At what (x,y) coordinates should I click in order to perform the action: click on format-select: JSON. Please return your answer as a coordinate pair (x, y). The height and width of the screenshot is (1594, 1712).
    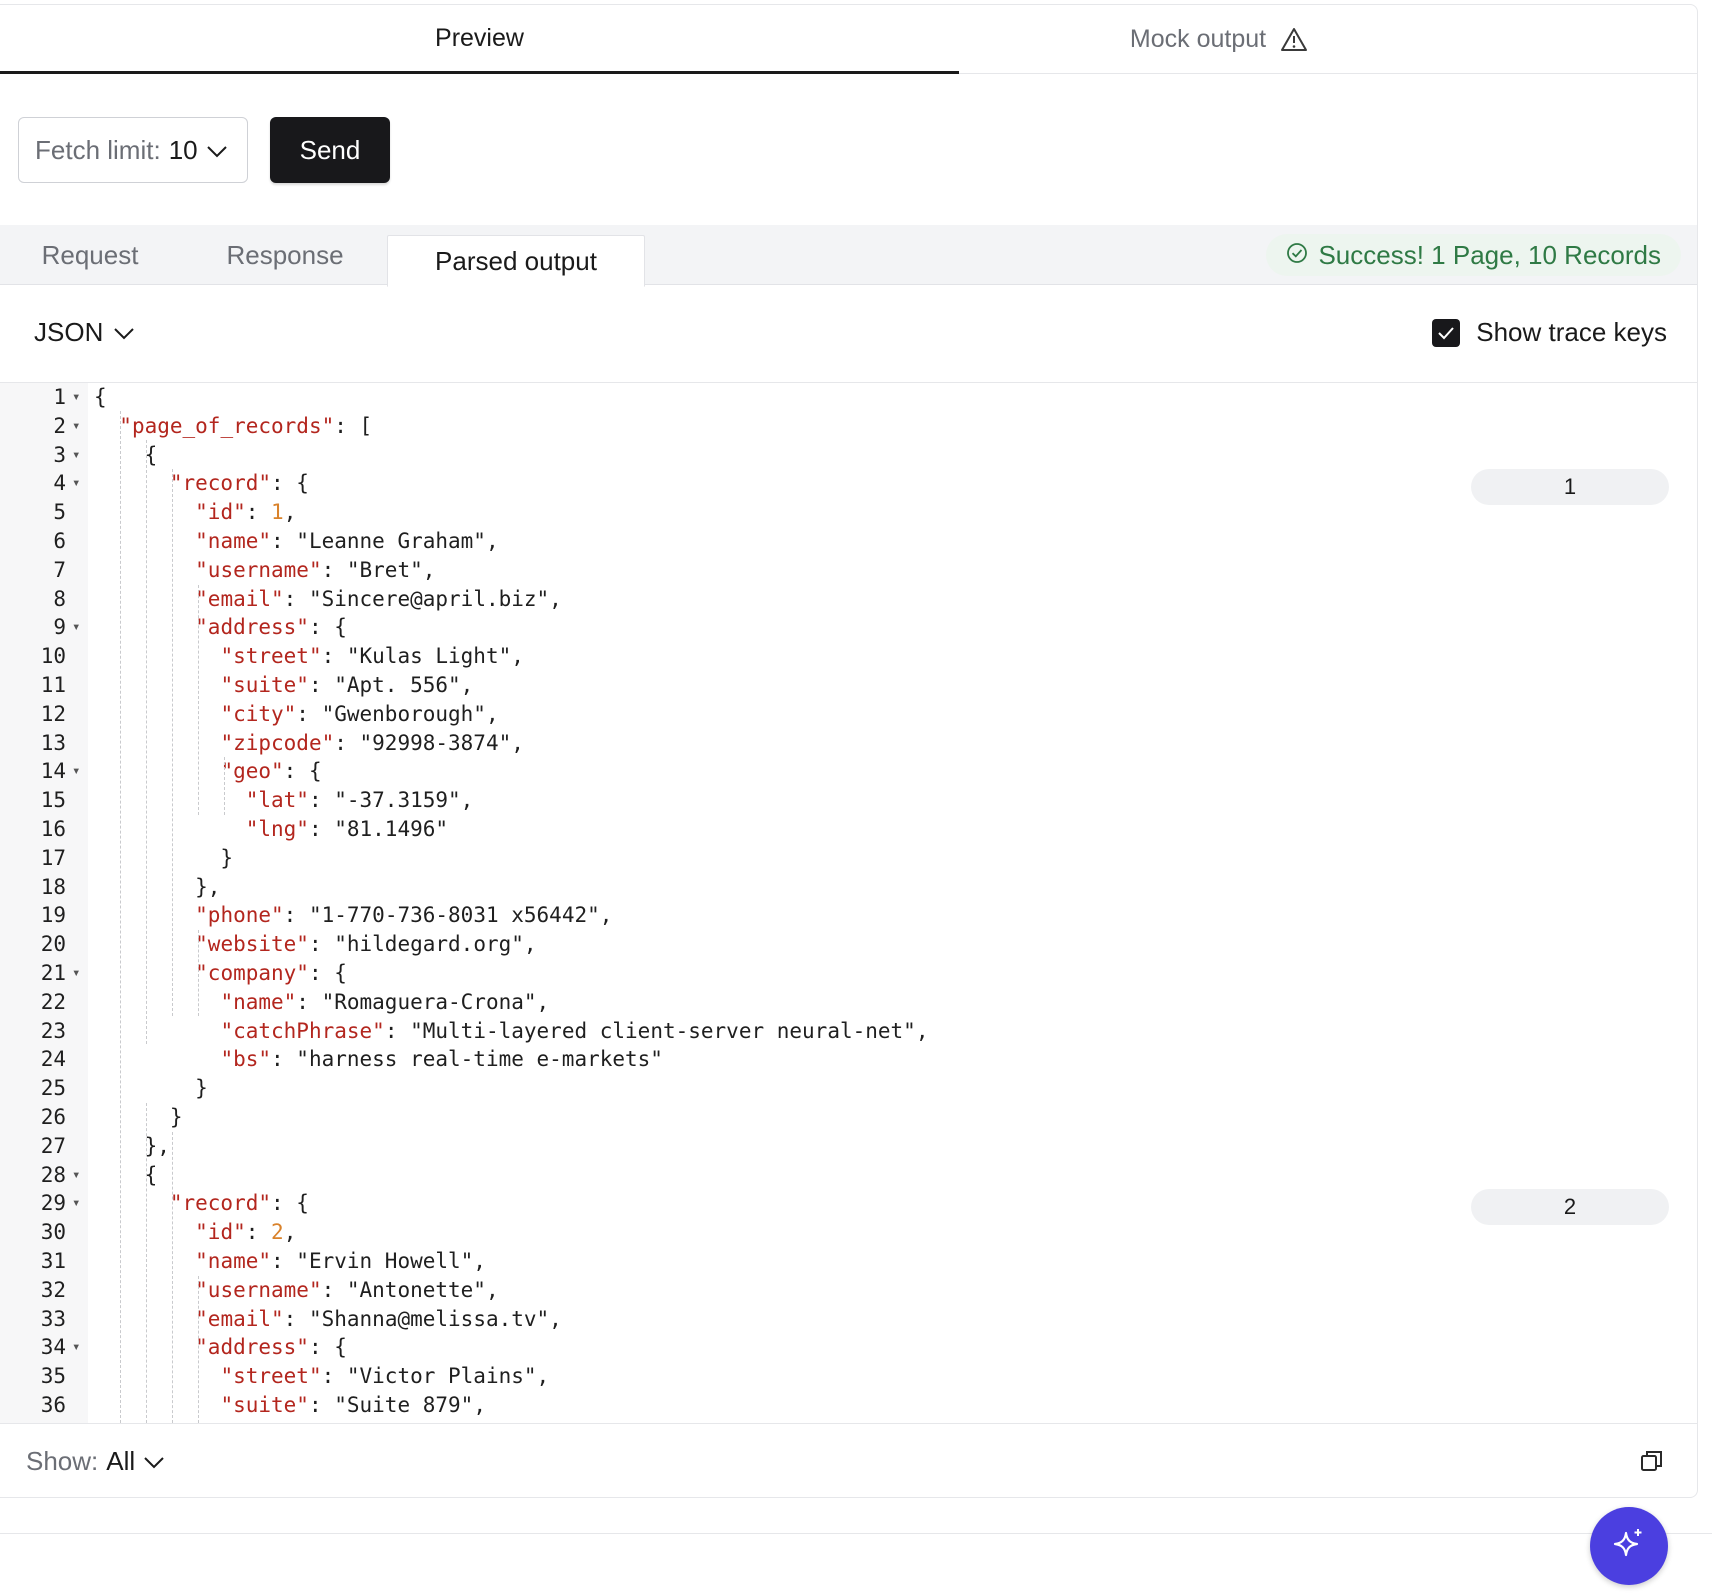
    Looking at the image, I should click on (84, 332).